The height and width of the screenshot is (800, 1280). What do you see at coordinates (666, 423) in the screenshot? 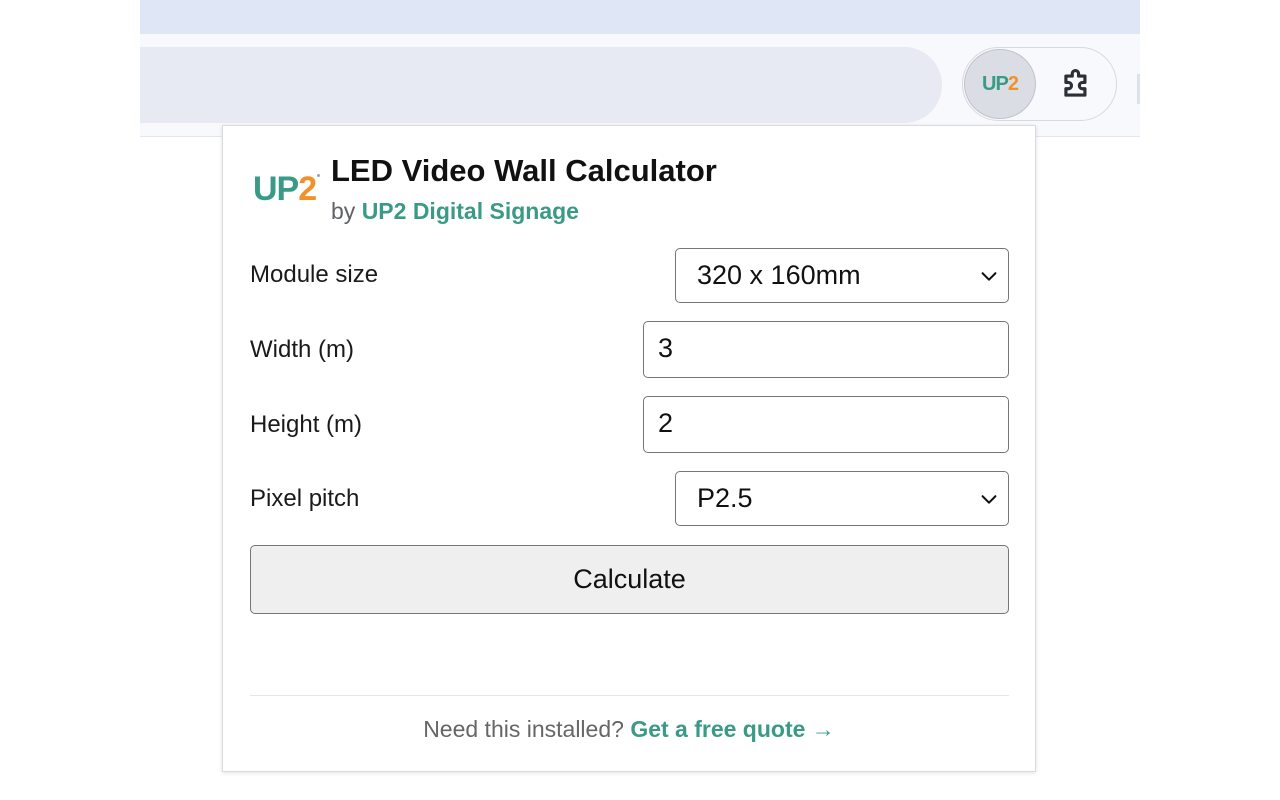
I see `height-value: 2` at bounding box center [666, 423].